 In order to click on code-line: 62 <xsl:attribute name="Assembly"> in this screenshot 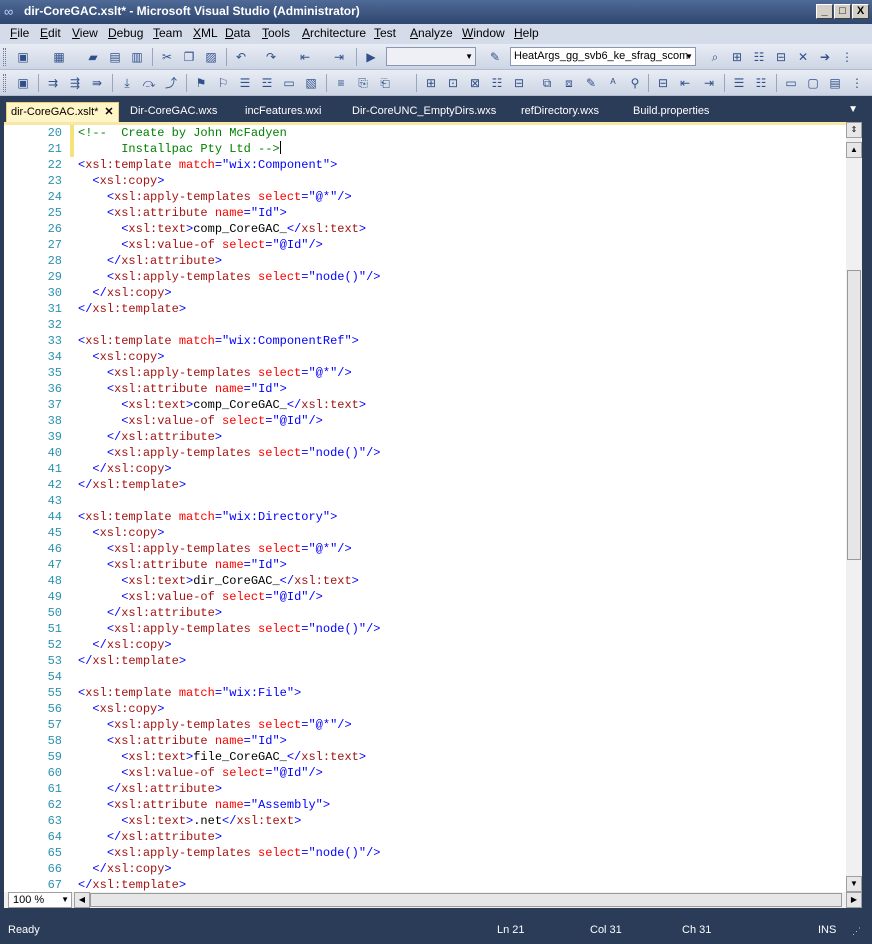, I will do `click(214, 805)`.